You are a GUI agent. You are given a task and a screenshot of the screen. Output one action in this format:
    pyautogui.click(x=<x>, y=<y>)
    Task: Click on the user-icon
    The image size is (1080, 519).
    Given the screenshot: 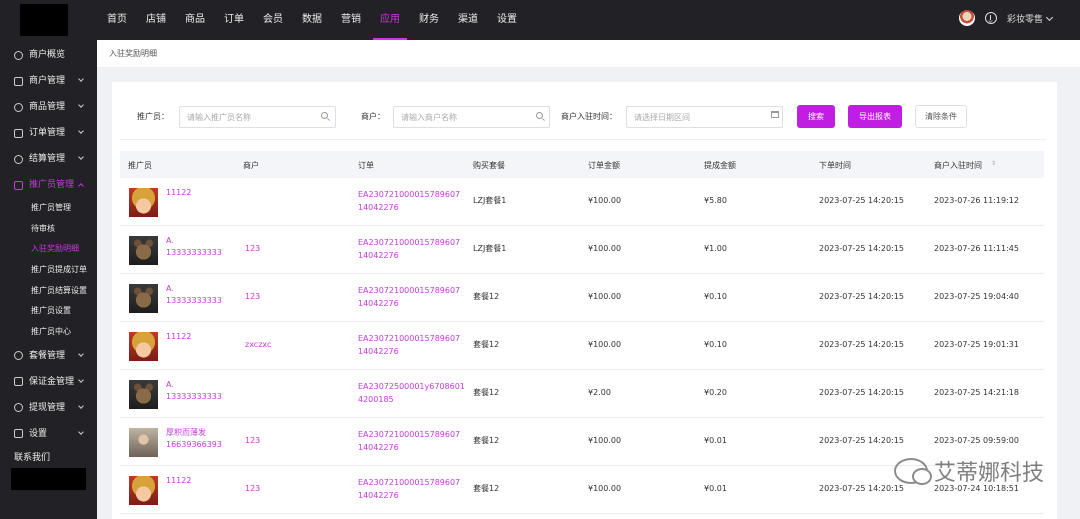 What is the action you would take?
    pyautogui.click(x=18, y=185)
    